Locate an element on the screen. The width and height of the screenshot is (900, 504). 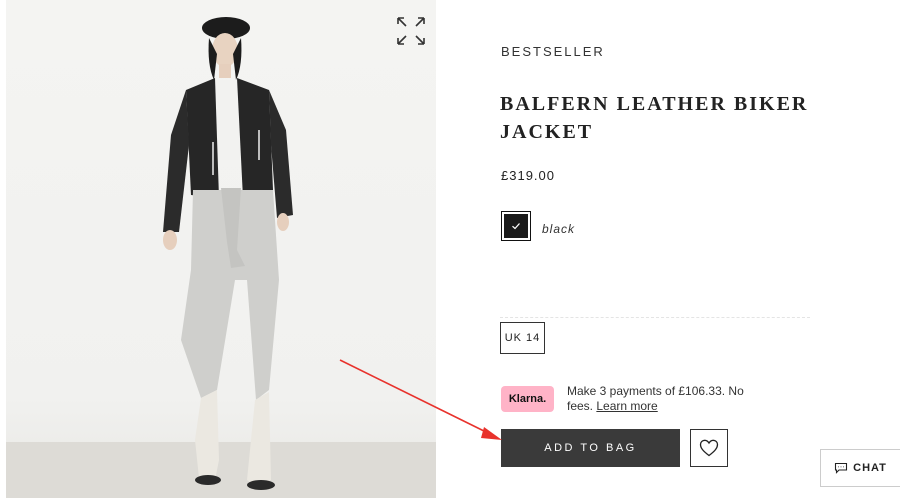
size-option-selected: UK 14 is located at coordinates (522, 338).